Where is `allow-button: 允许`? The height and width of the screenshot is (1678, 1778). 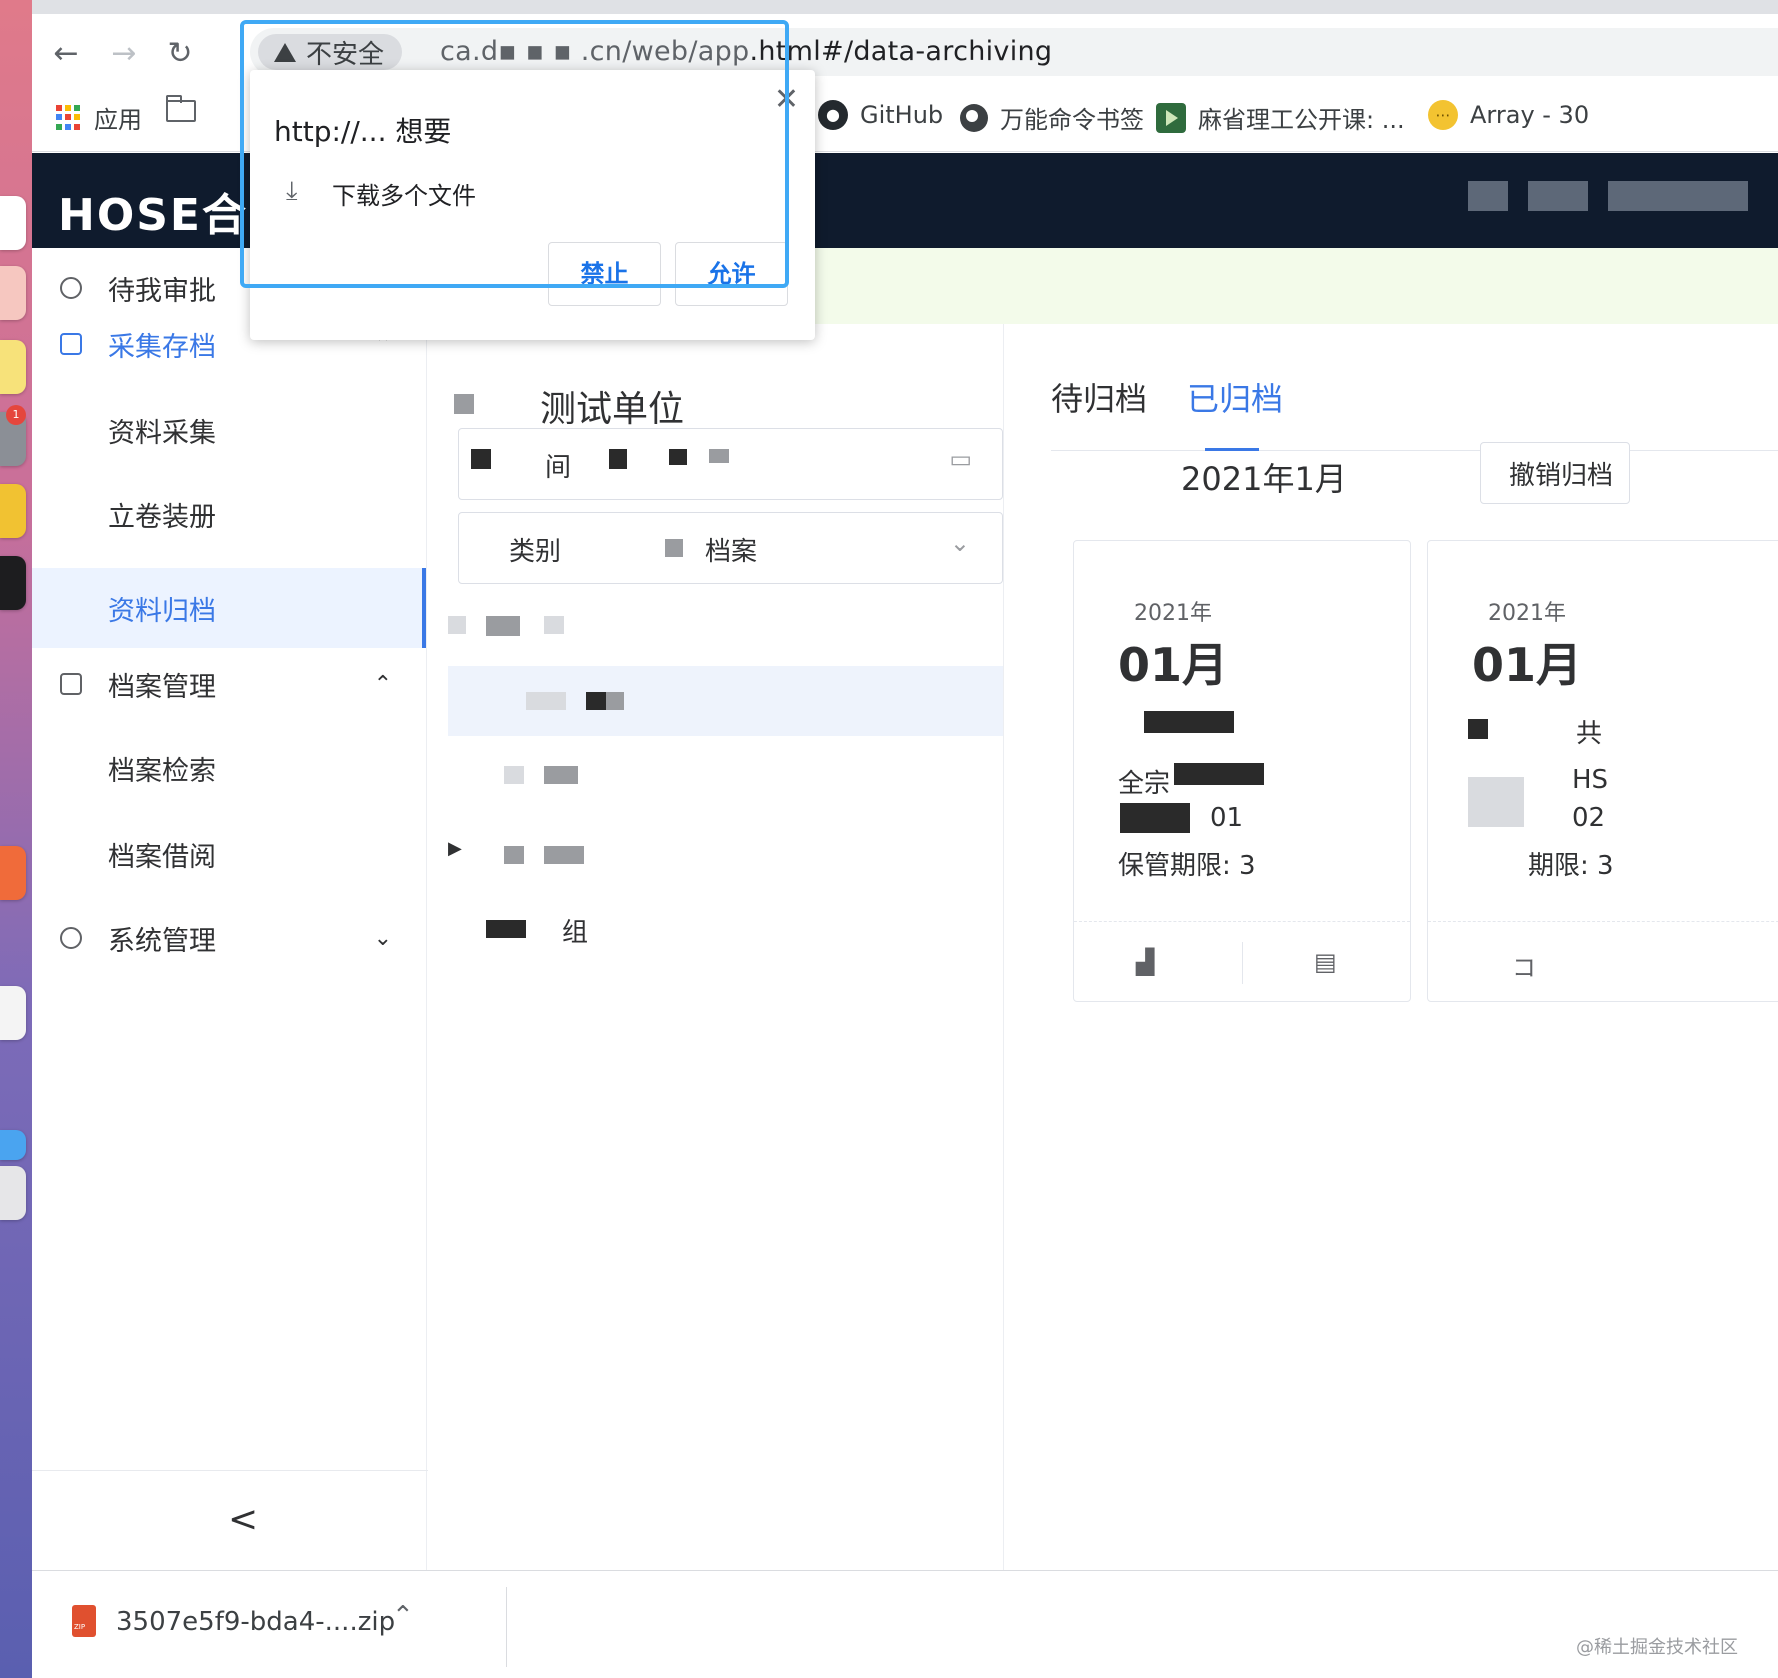 allow-button: 允许 is located at coordinates (731, 274).